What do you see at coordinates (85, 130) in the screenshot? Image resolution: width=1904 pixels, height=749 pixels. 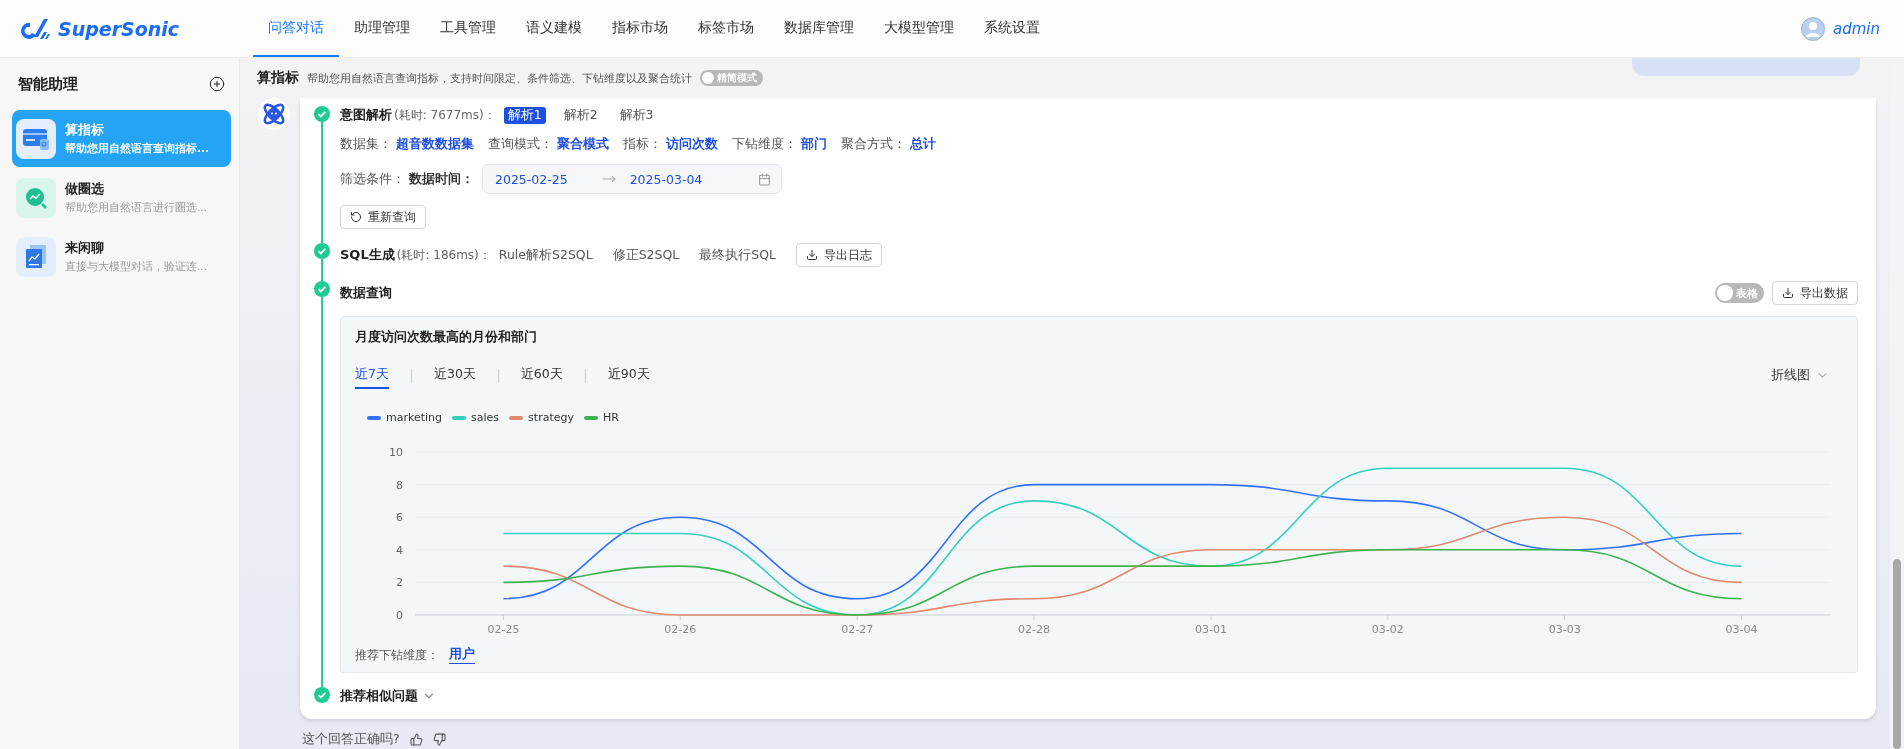 I see `agent-name: 算指标` at bounding box center [85, 130].